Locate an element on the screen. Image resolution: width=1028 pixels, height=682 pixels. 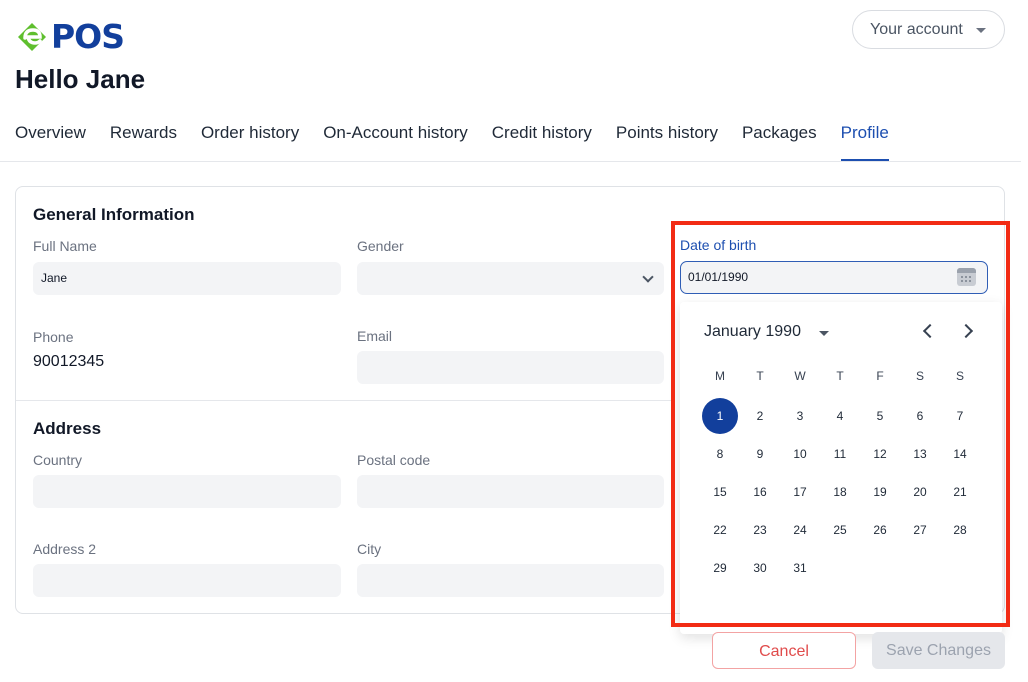
date-of-birth-value: 01/01/1990 is located at coordinates (718, 277).